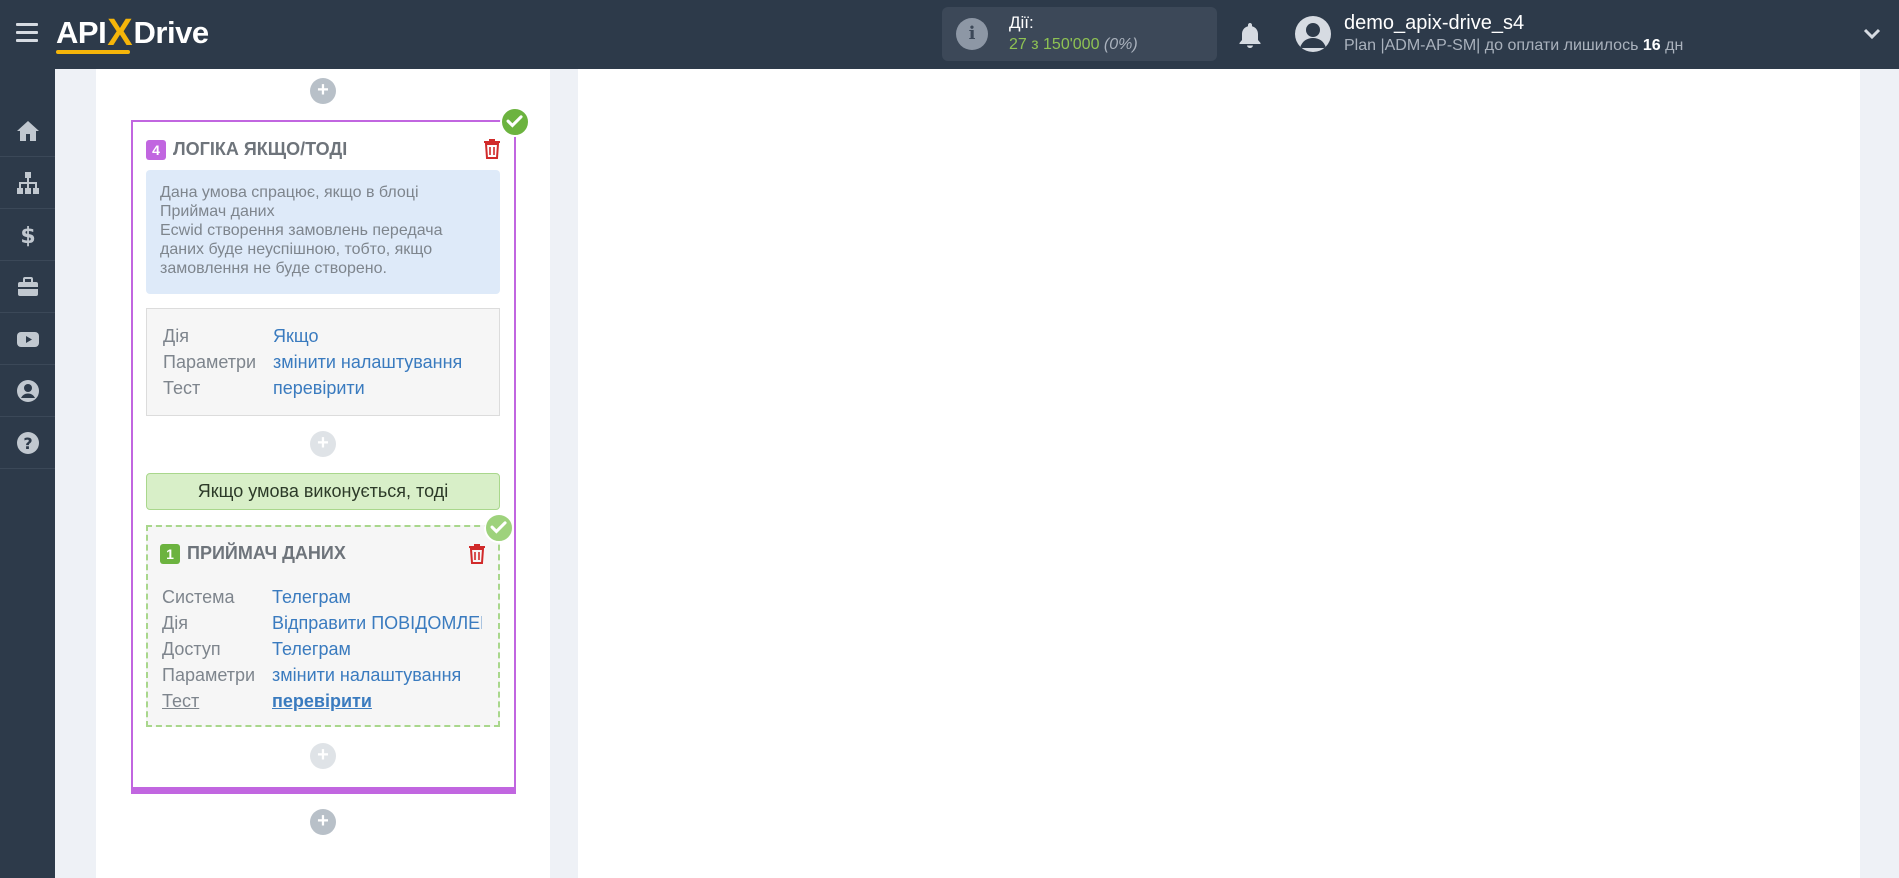 The height and width of the screenshot is (878, 1899). Describe the element at coordinates (301, 230) in the screenshot. I see `info-line: Ecwid створення замовлень передача` at that location.